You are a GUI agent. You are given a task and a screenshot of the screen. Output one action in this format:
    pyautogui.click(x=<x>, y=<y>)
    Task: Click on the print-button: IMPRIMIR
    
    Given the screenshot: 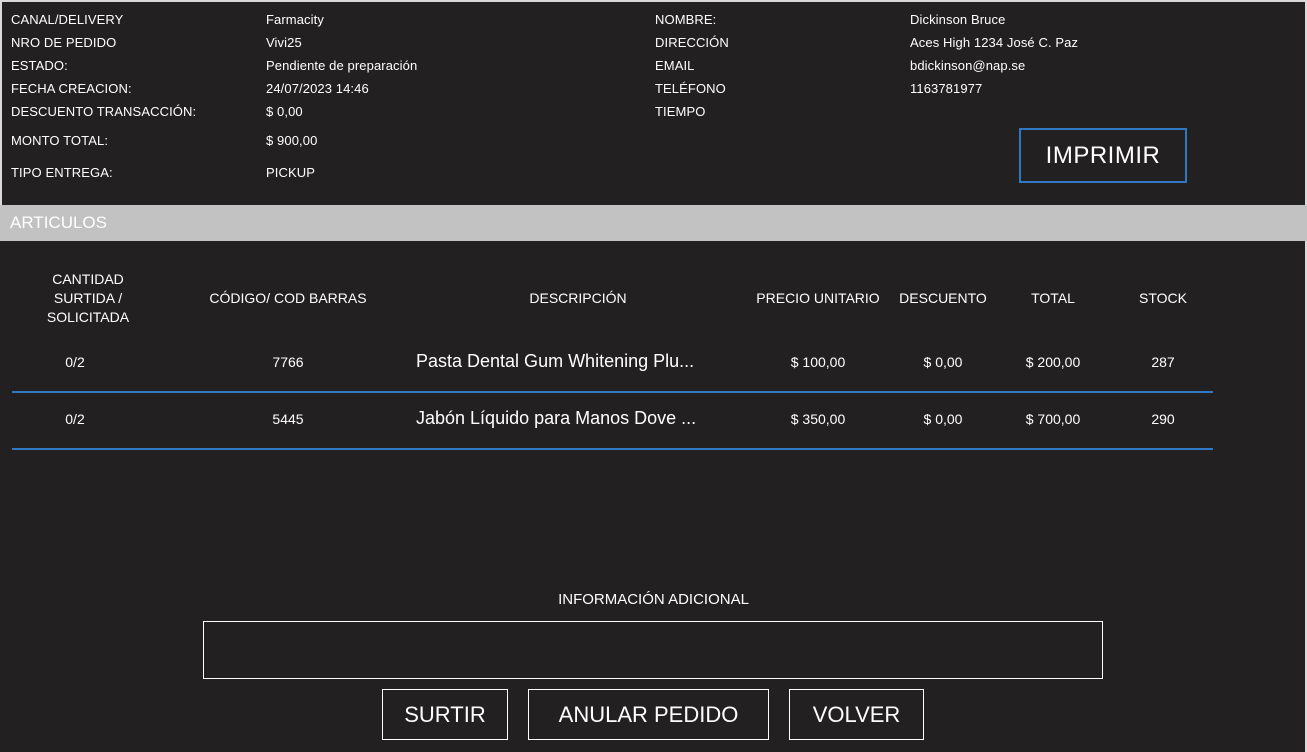 What is the action you would take?
    pyautogui.click(x=1103, y=155)
    